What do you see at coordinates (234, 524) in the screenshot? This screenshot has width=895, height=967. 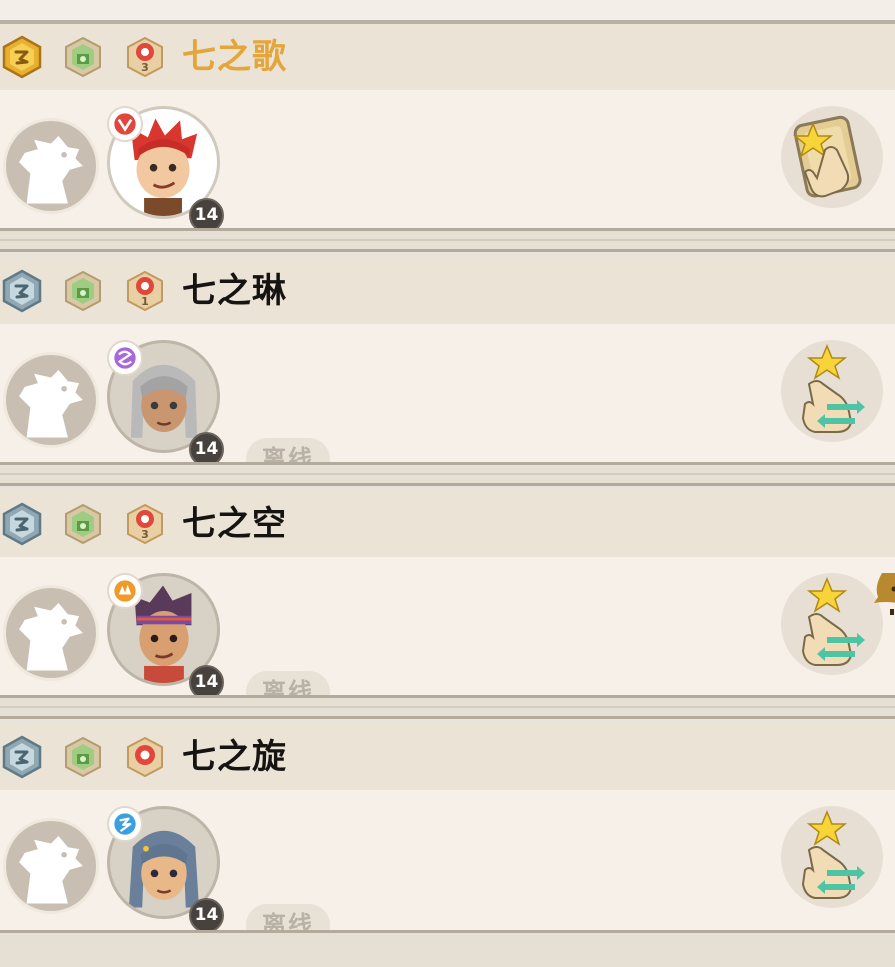 I see `player-name: 七之空` at bounding box center [234, 524].